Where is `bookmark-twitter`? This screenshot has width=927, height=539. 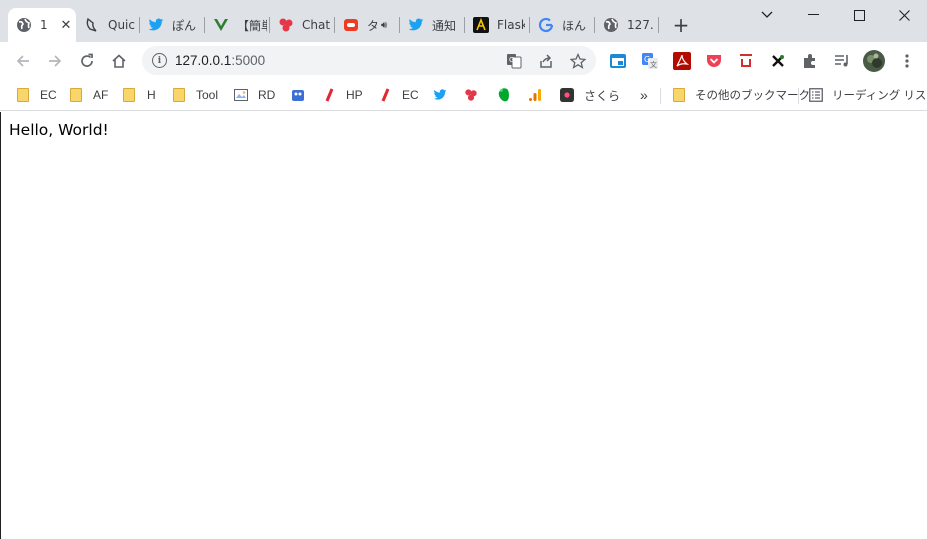 bookmark-twitter is located at coordinates (440, 95).